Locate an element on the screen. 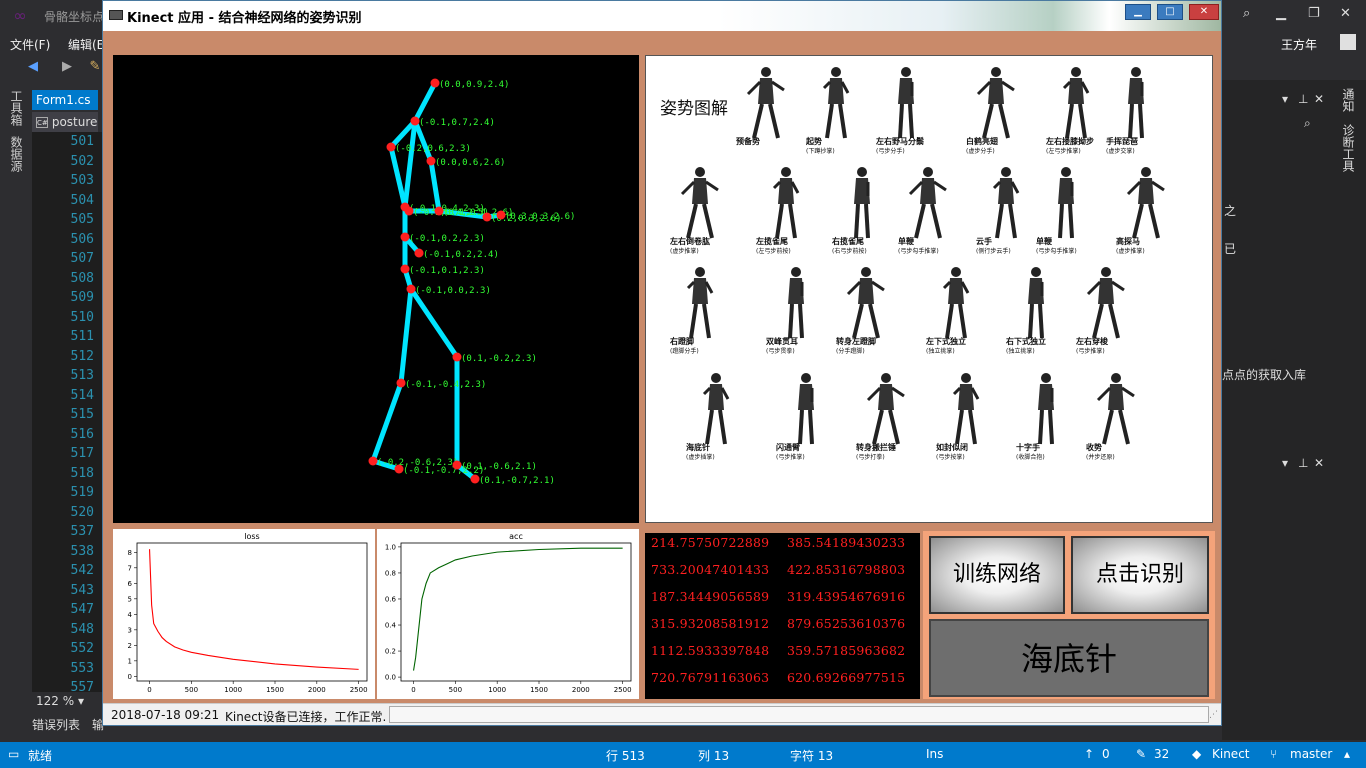 The width and height of the screenshot is (1366, 768). value-r3-c2: 319.43954676916 is located at coordinates (846, 596).